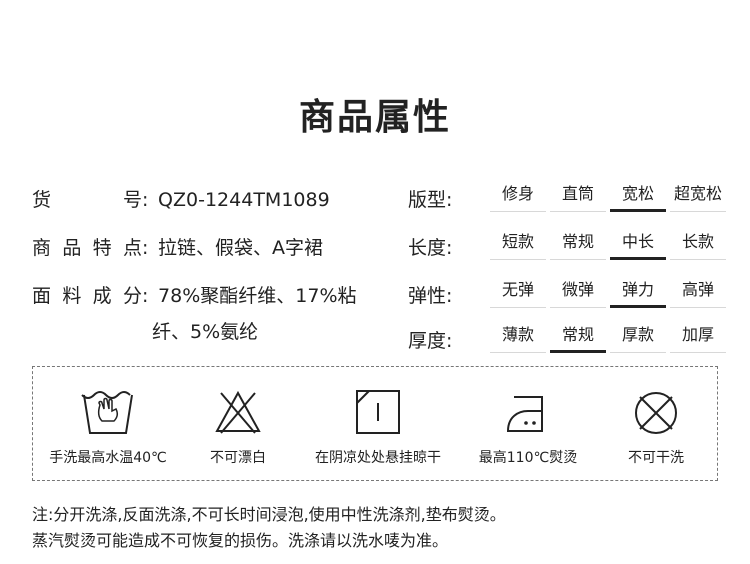 Image resolution: width=750 pixels, height=564 pixels. I want to click on feature-value: 拉链、假袋、A字裙, so click(241, 248).